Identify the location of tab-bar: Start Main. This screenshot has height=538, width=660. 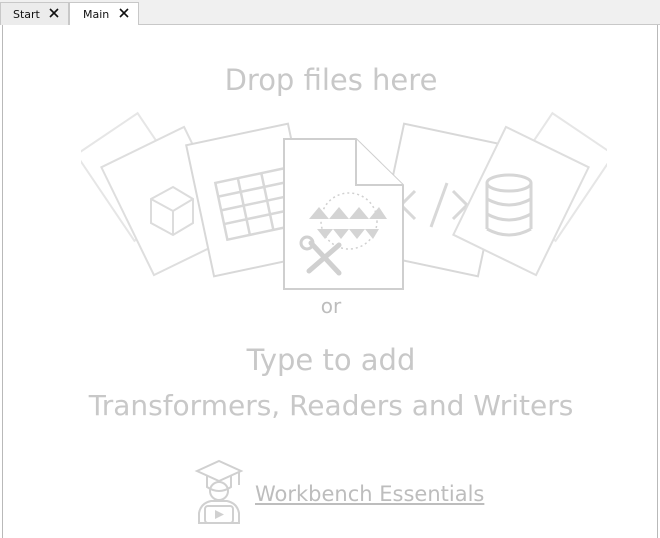
(330, 13).